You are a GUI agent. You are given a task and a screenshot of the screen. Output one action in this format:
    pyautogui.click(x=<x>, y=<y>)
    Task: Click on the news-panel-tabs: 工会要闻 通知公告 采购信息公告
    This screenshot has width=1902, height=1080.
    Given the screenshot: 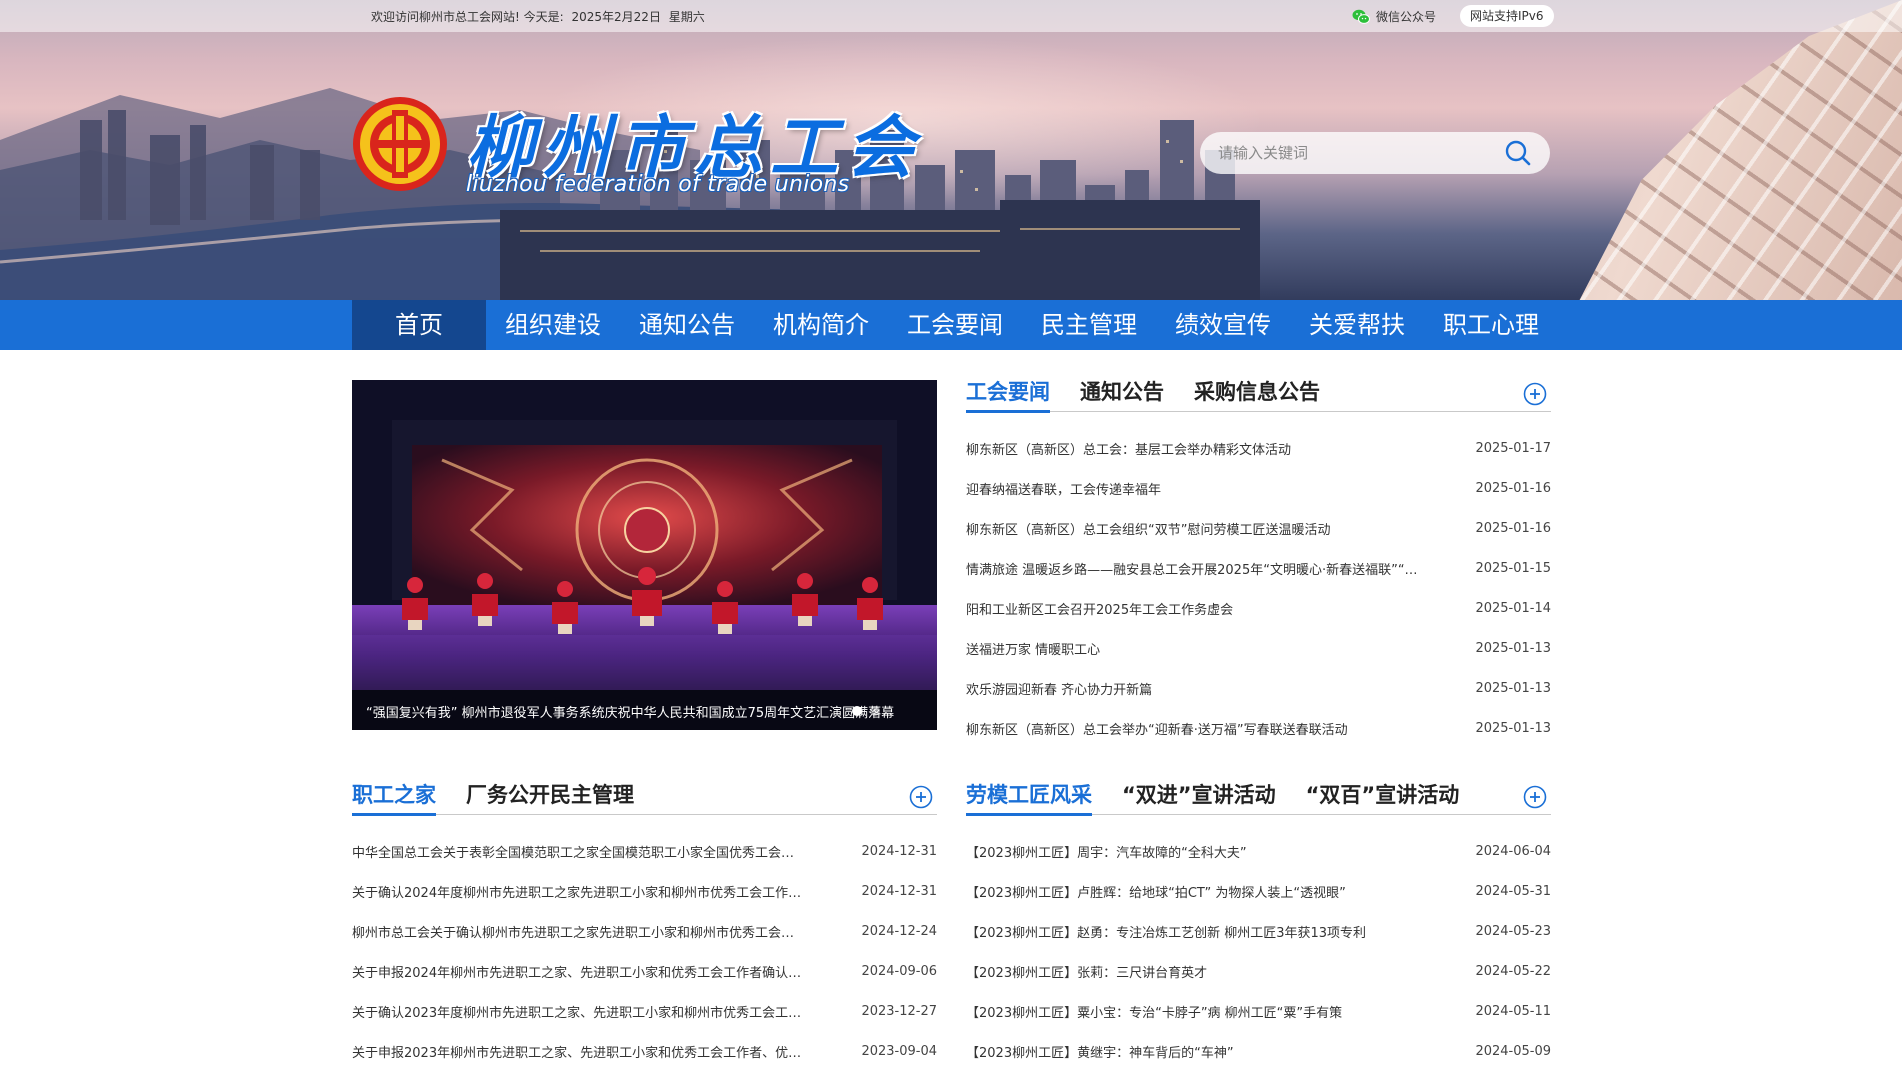 What is the action you would take?
    pyautogui.click(x=1258, y=395)
    